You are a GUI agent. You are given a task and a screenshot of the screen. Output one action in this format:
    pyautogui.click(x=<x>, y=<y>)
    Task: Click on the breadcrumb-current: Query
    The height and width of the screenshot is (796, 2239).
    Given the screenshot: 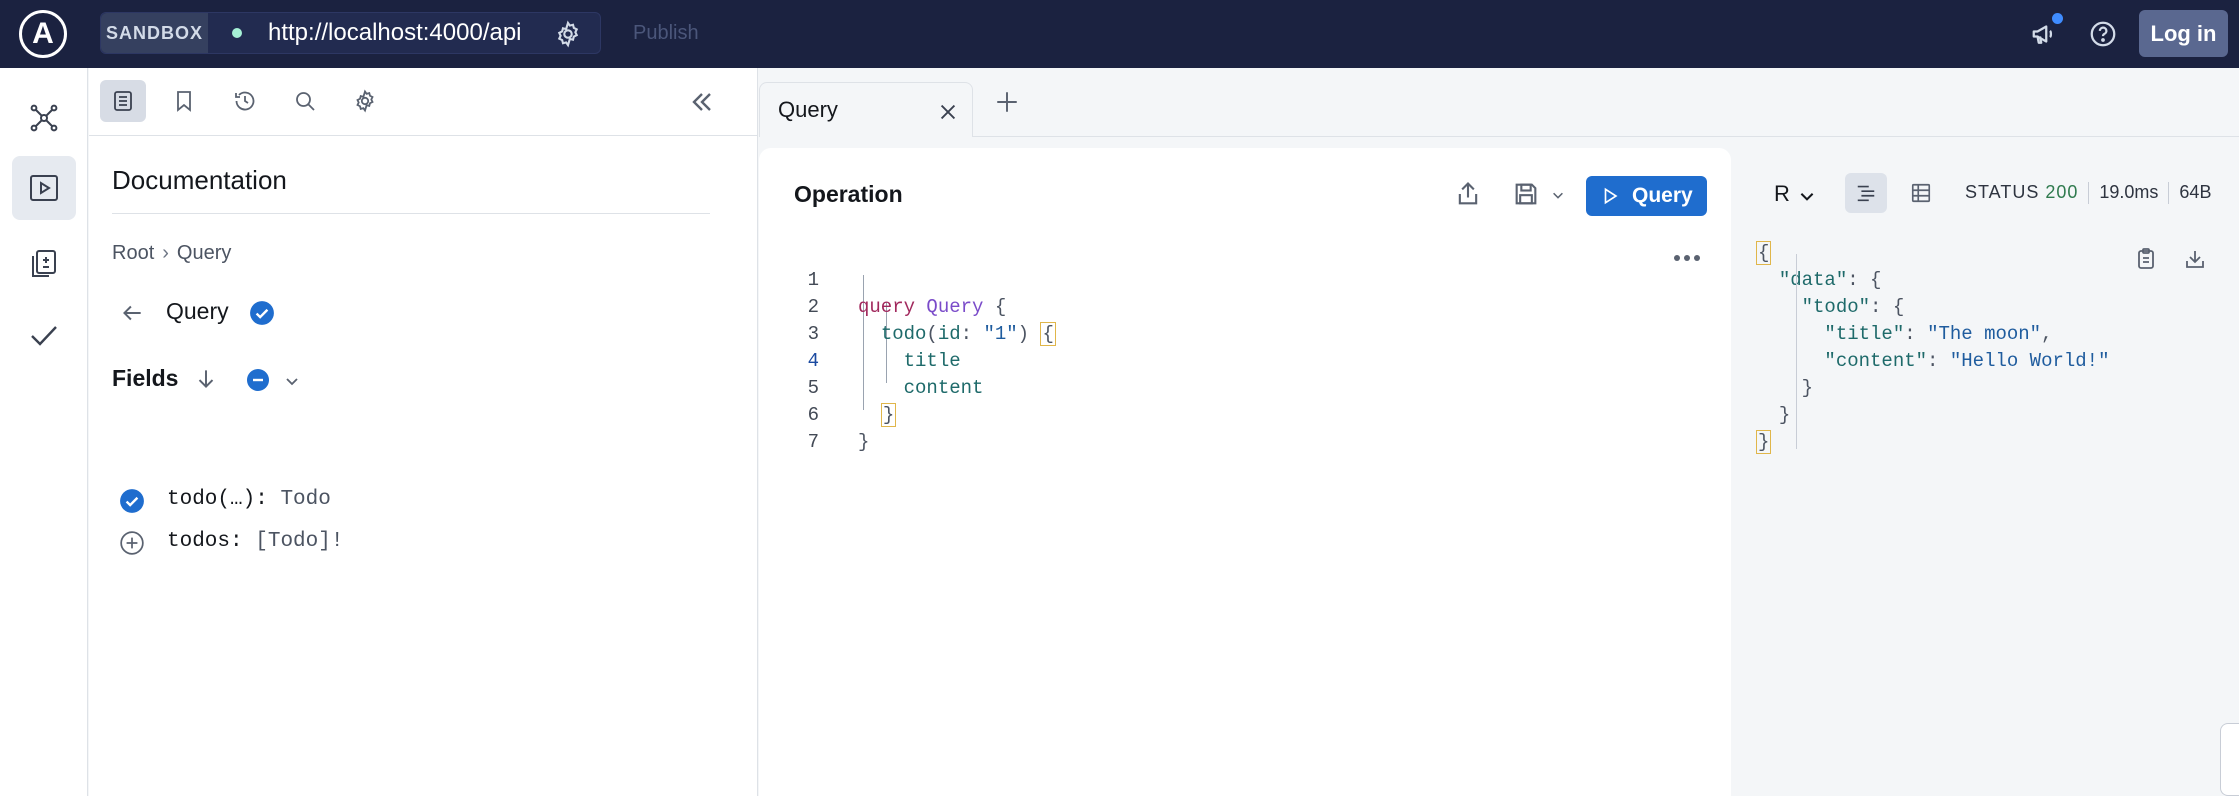 What is the action you would take?
    pyautogui.click(x=204, y=253)
    